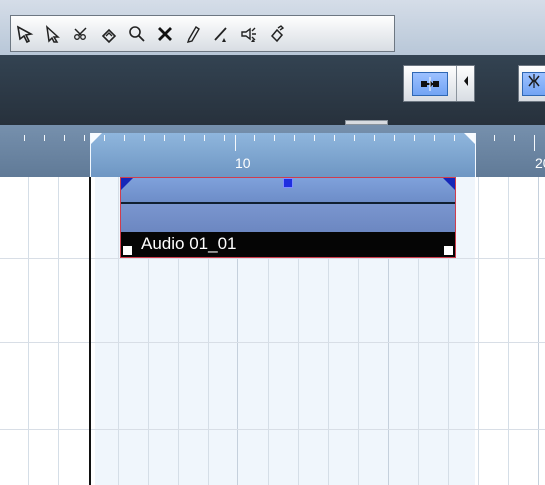 This screenshot has width=545, height=485. Describe the element at coordinates (283, 155) in the screenshot. I see `ruler-selection-range` at that location.